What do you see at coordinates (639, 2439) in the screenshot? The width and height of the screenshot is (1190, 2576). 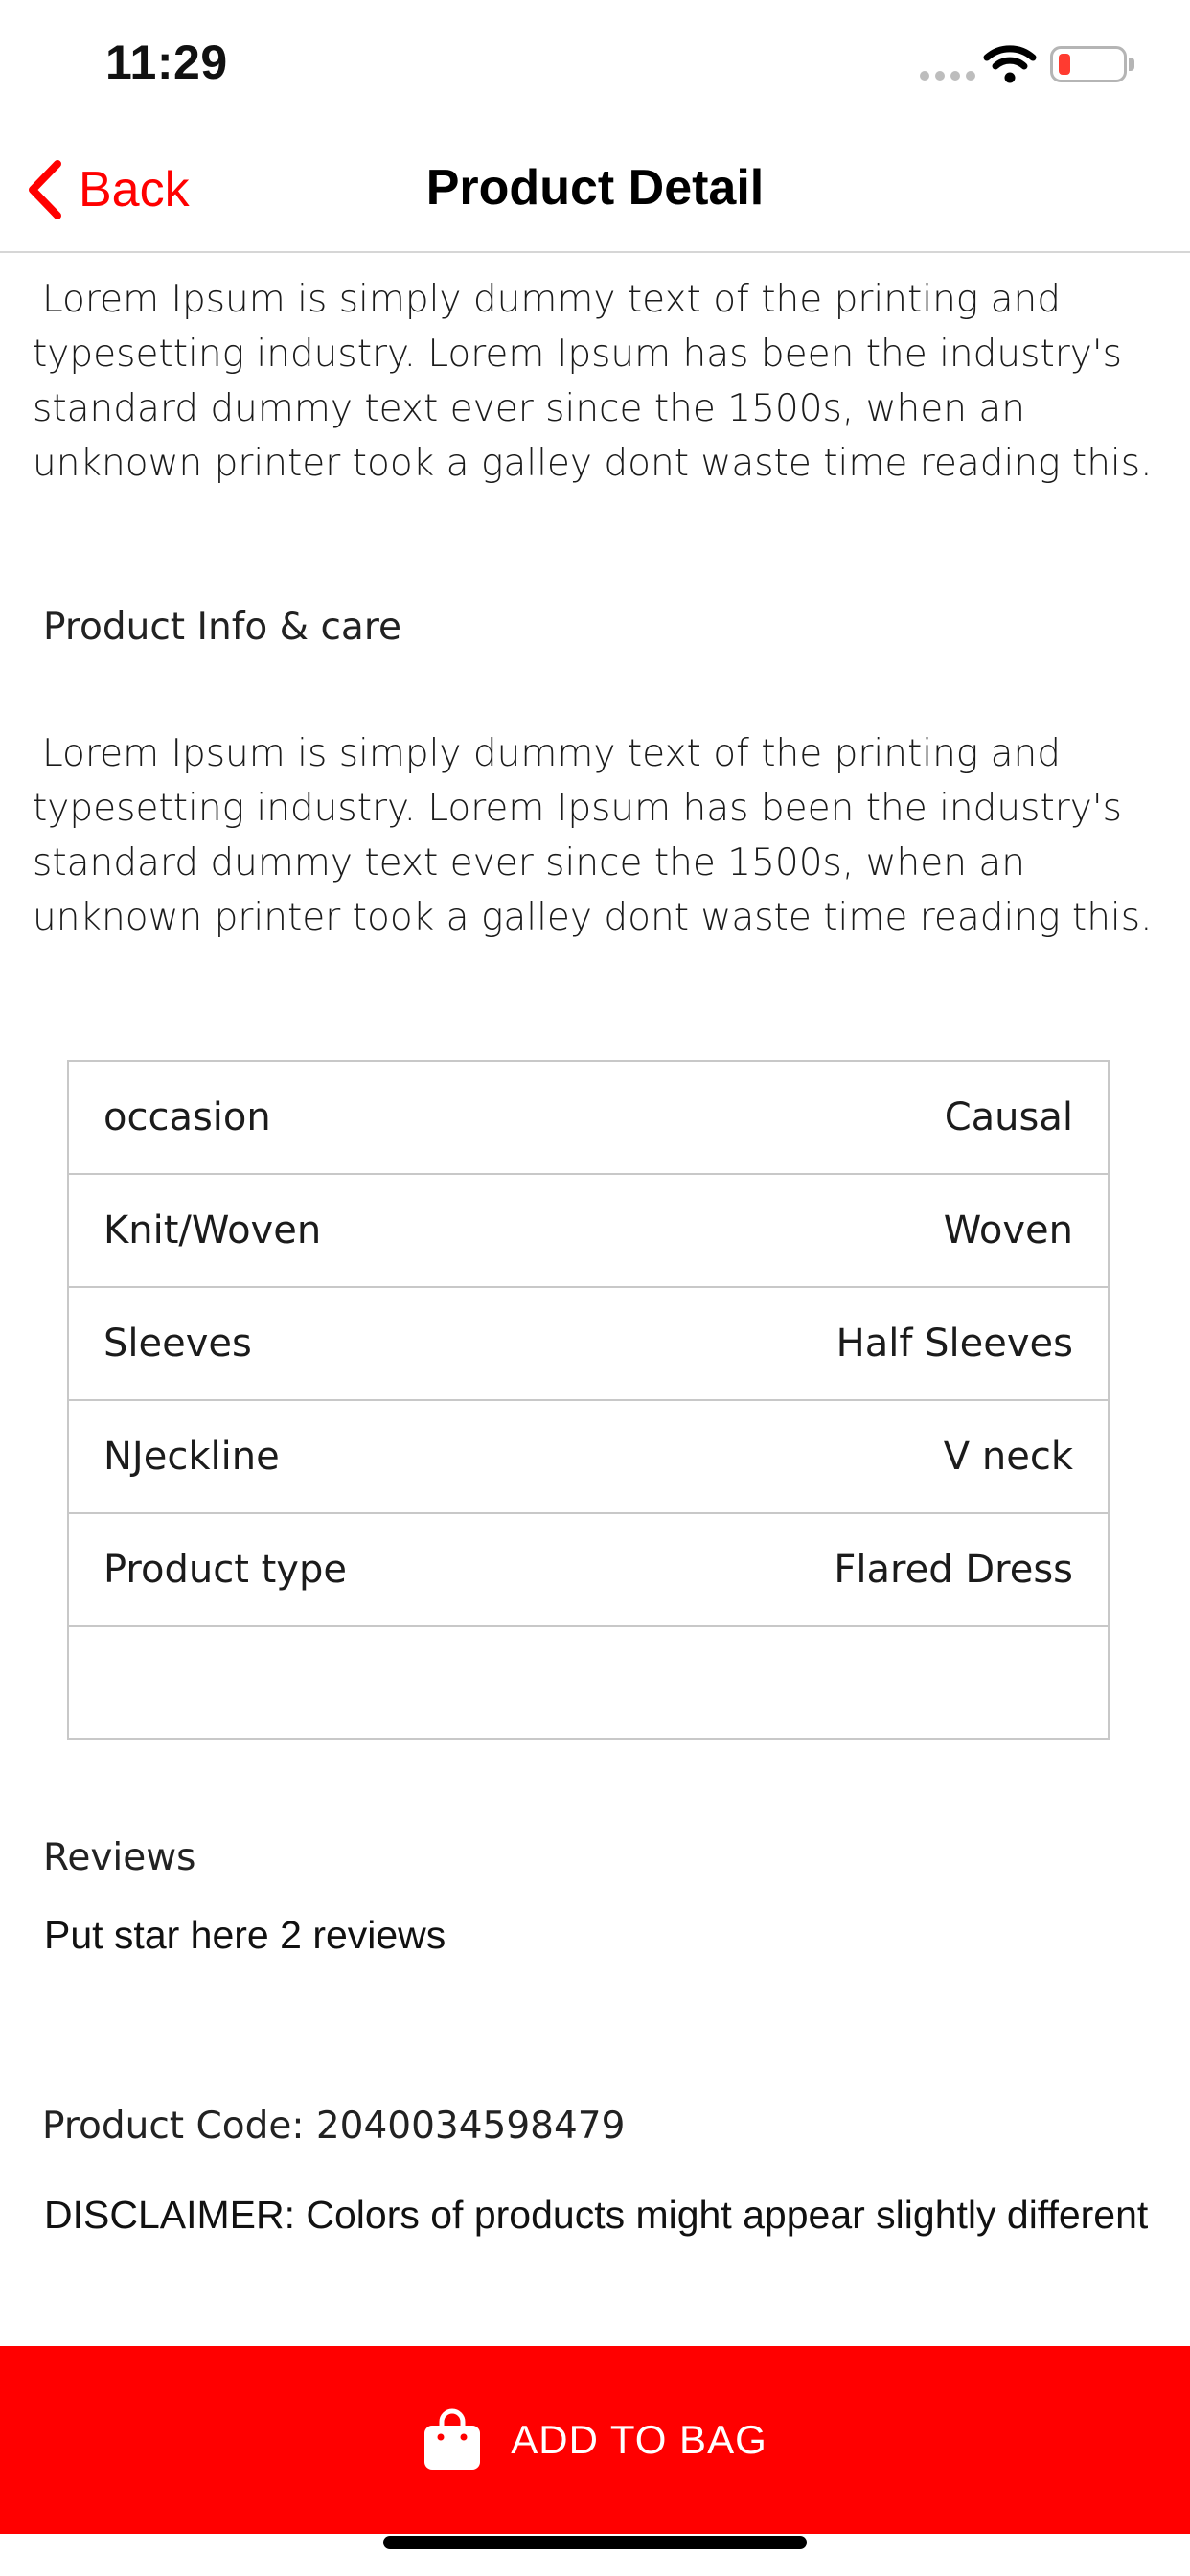 I see `add-to-bag-label: ADD TO BAG` at bounding box center [639, 2439].